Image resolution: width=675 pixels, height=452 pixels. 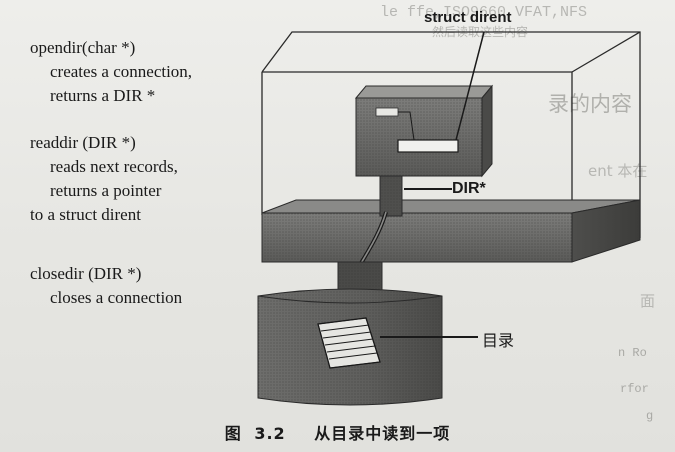 I want to click on struct-dirent-label: struct dirent, so click(x=468, y=17).